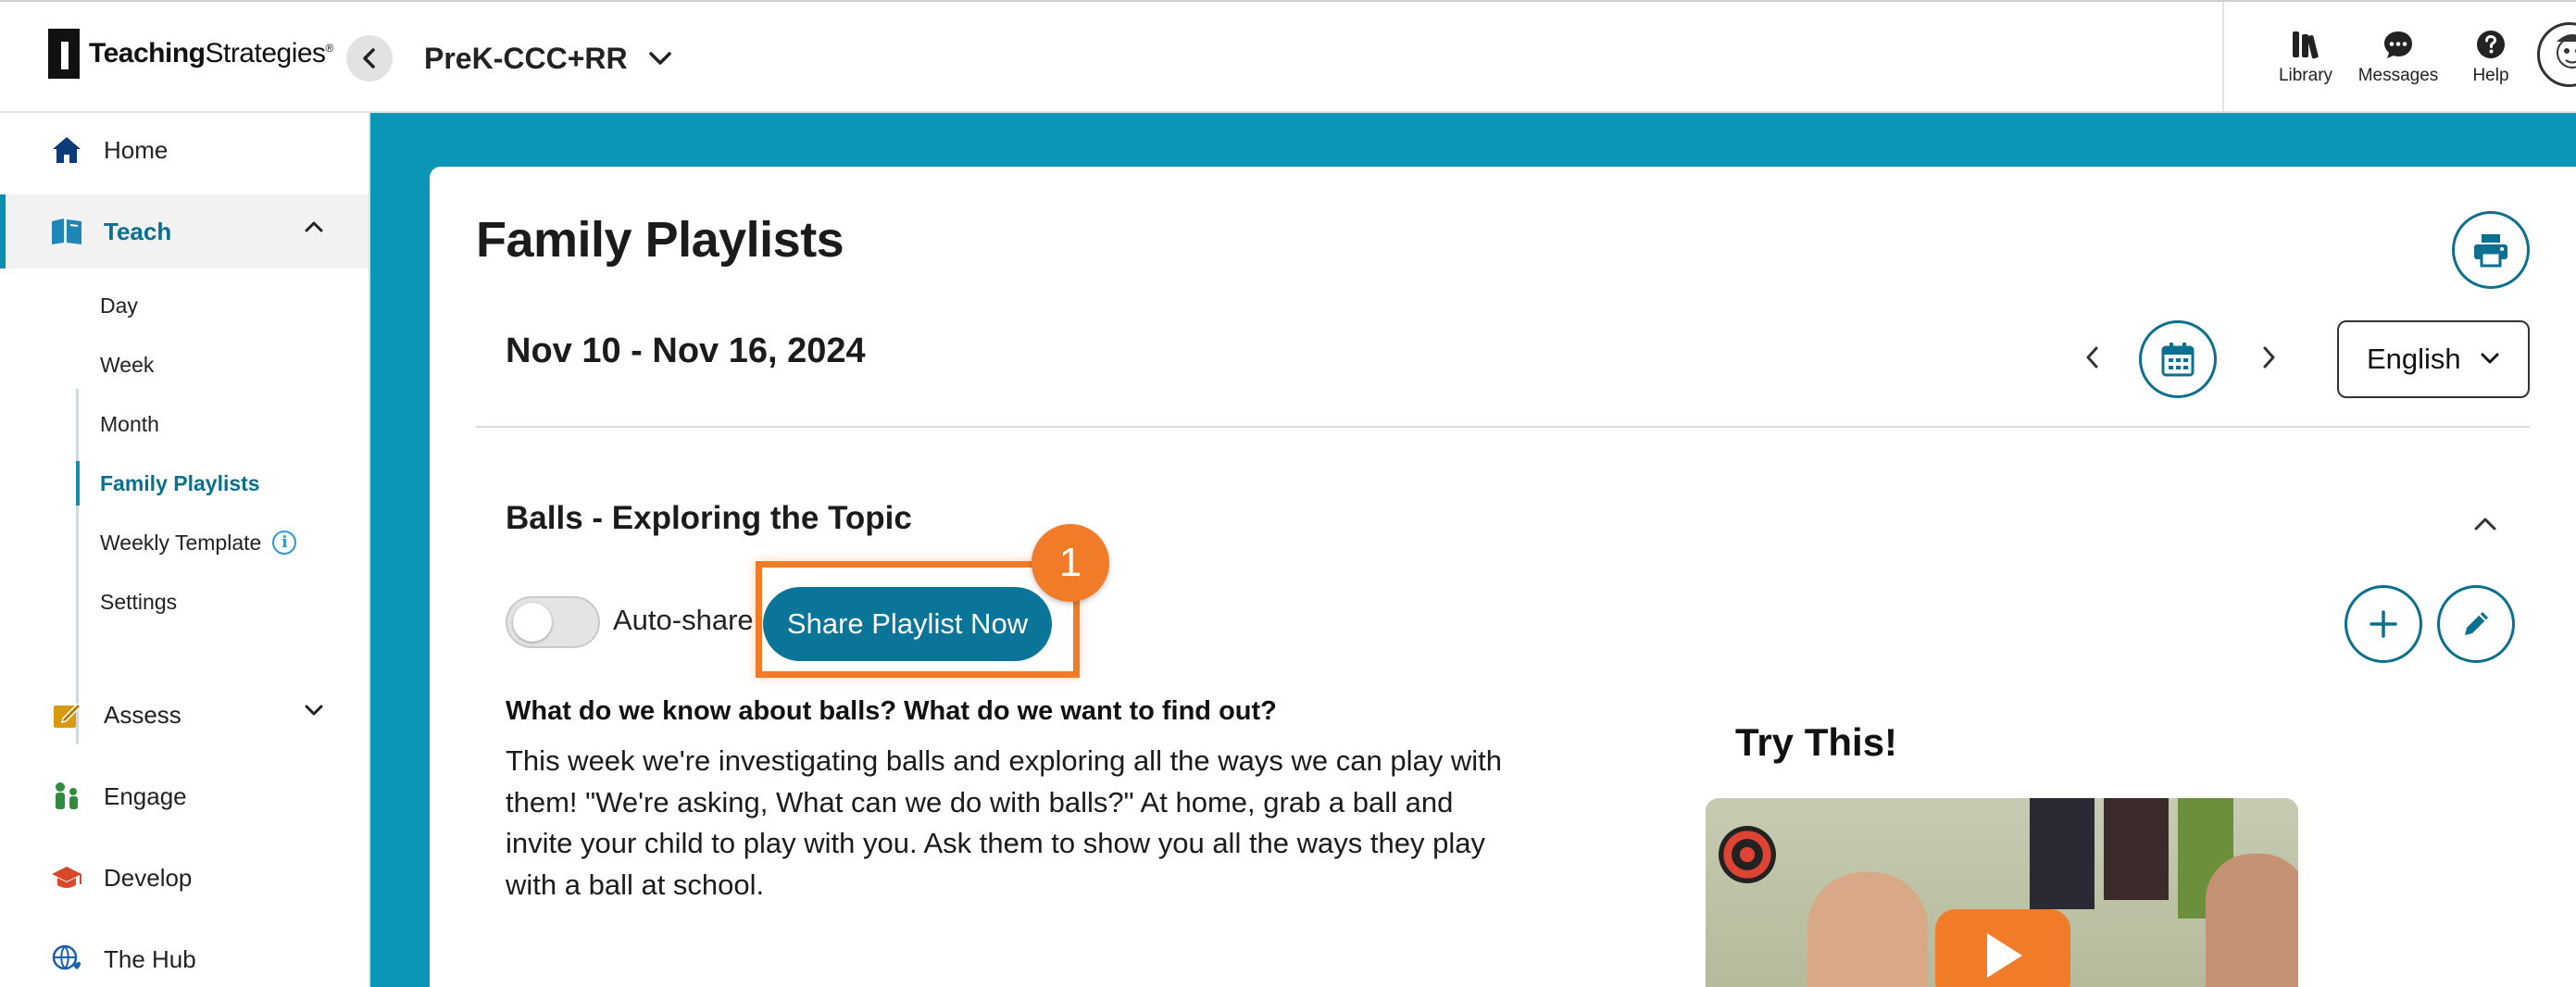 Image resolution: width=2576 pixels, height=987 pixels. I want to click on date-range: Nov 10 - Nov 16, 2024, so click(686, 350).